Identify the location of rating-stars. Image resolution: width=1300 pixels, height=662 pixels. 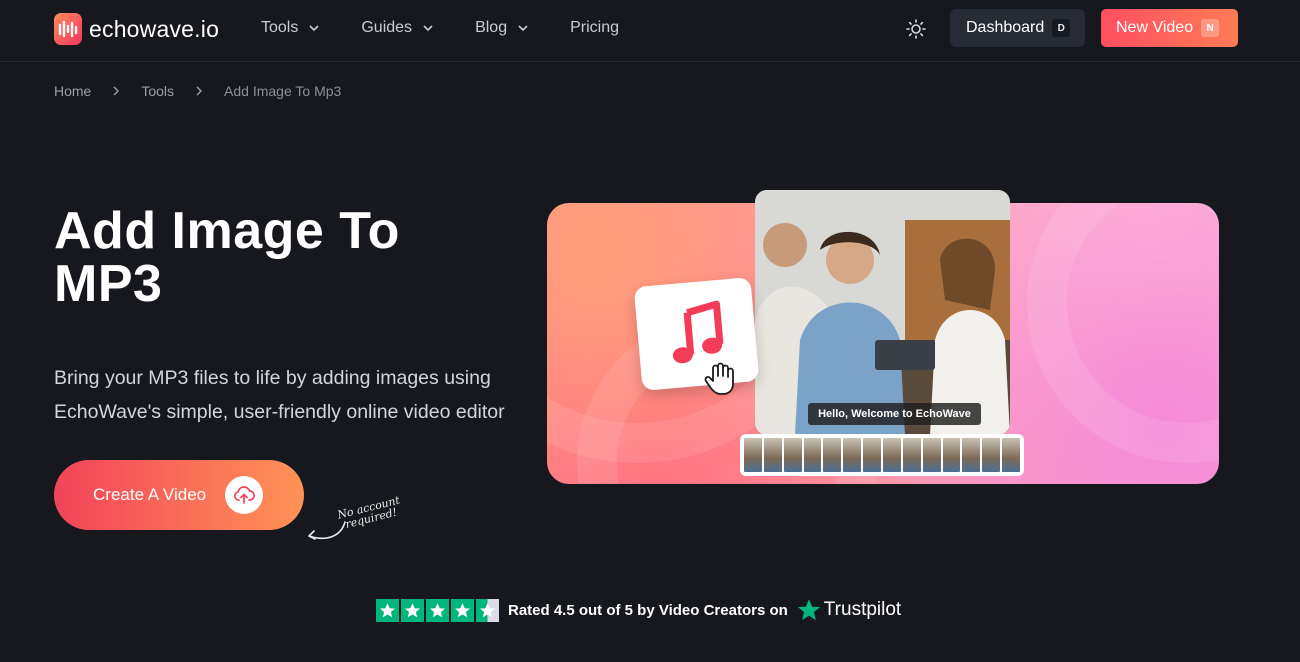
(437, 610).